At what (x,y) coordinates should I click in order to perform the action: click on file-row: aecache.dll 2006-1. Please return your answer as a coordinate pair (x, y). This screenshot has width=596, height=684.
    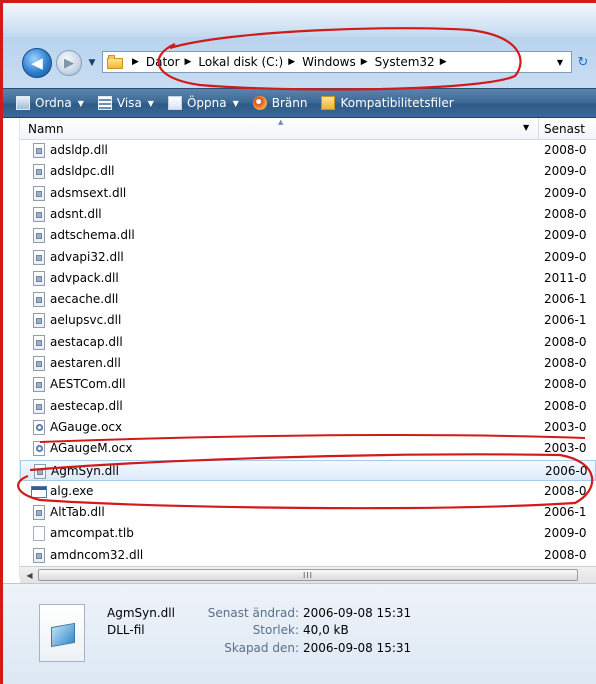
    Looking at the image, I should click on (308, 299).